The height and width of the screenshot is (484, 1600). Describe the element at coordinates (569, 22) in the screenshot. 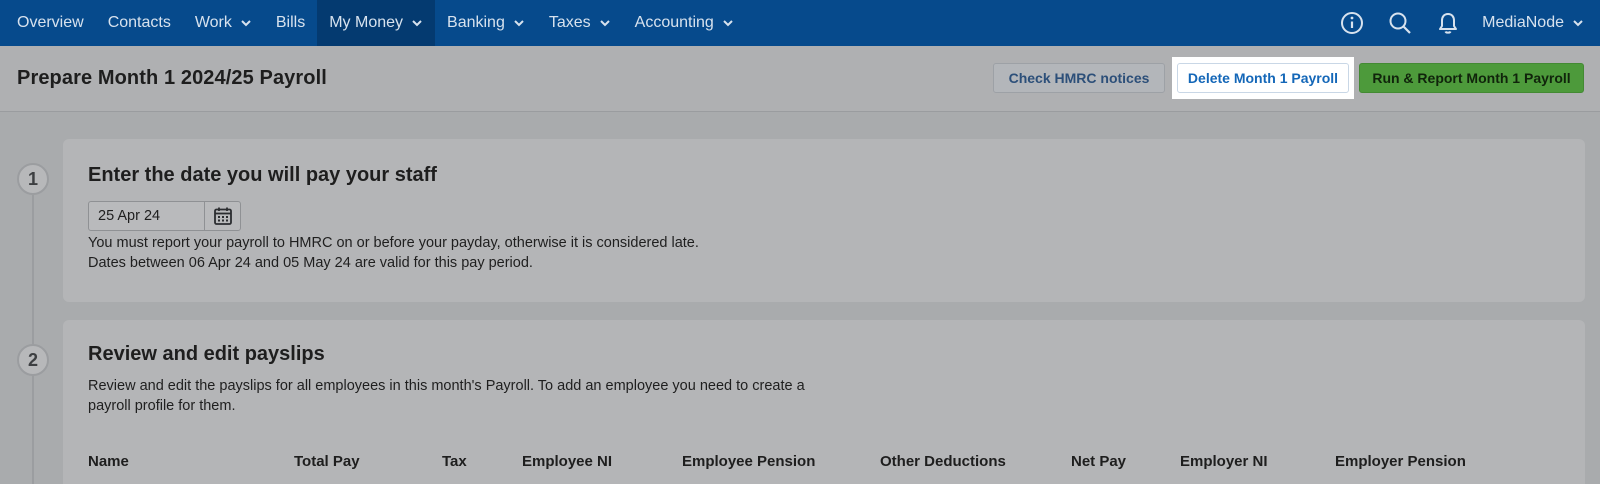

I see `nav-taxes-label: Taxes` at that location.